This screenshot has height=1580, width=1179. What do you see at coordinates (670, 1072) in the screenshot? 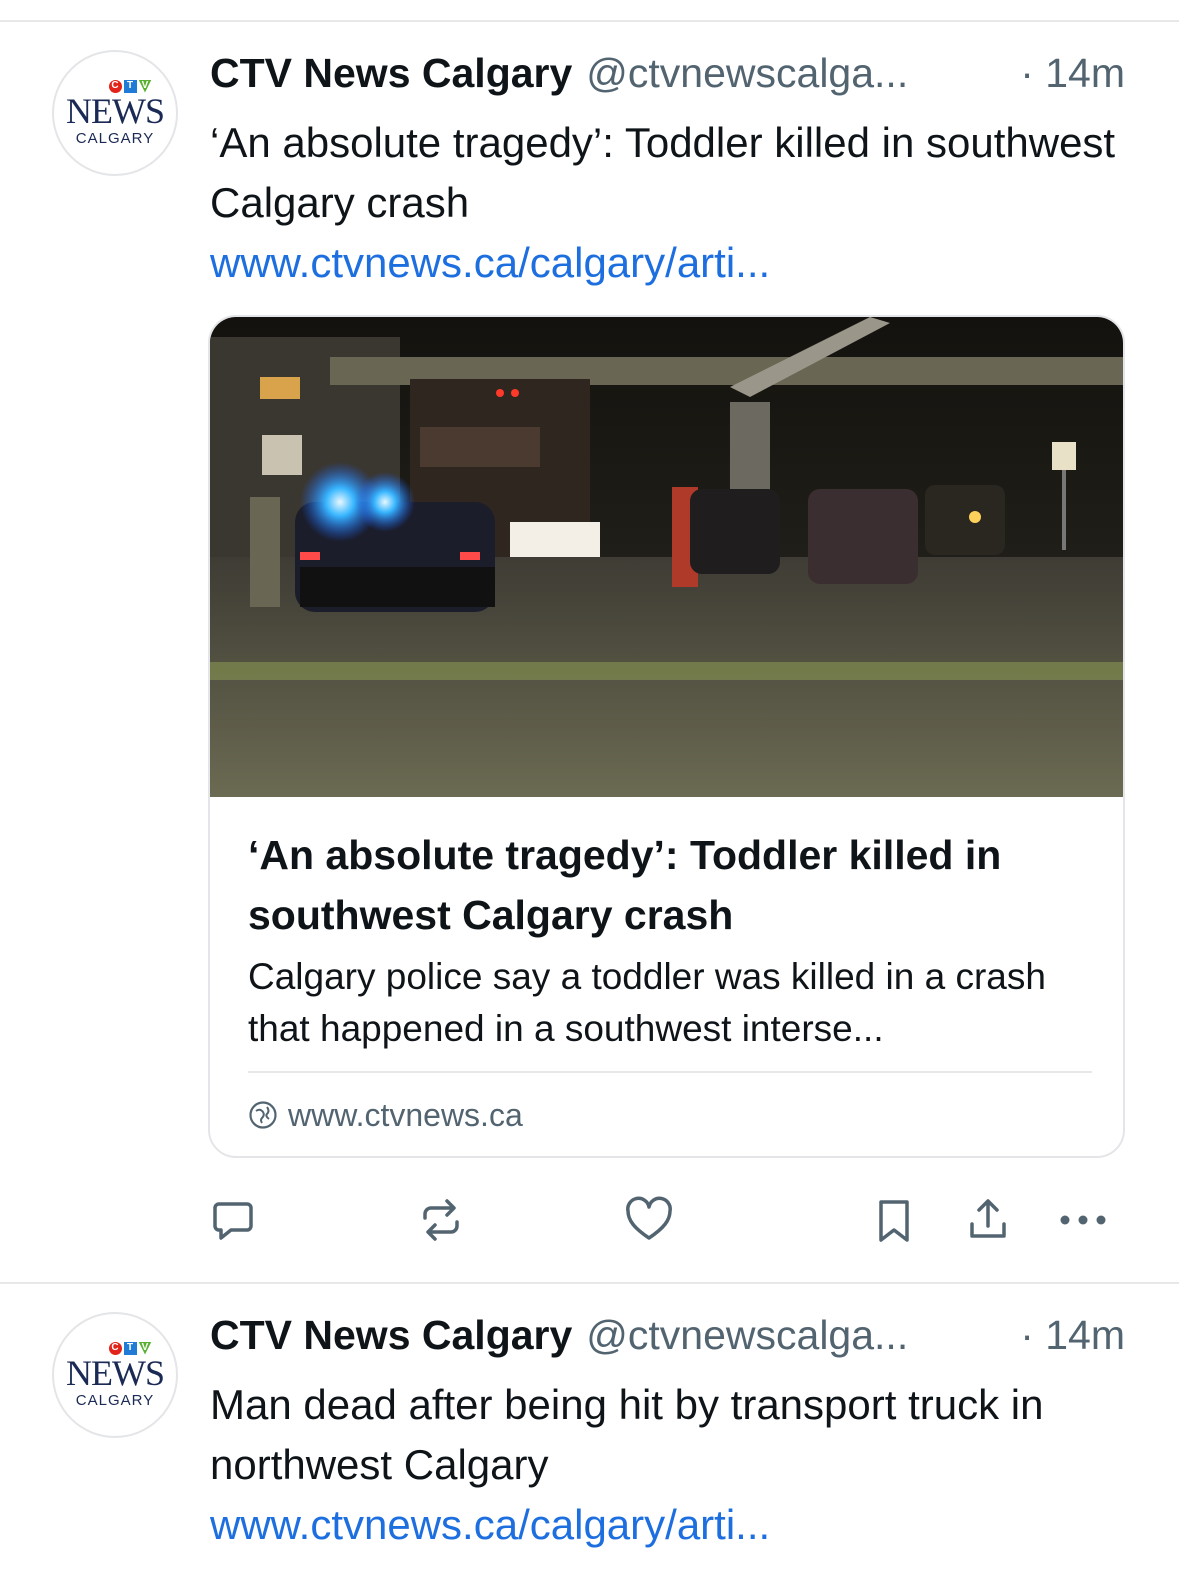
I see `card-separator` at bounding box center [670, 1072].